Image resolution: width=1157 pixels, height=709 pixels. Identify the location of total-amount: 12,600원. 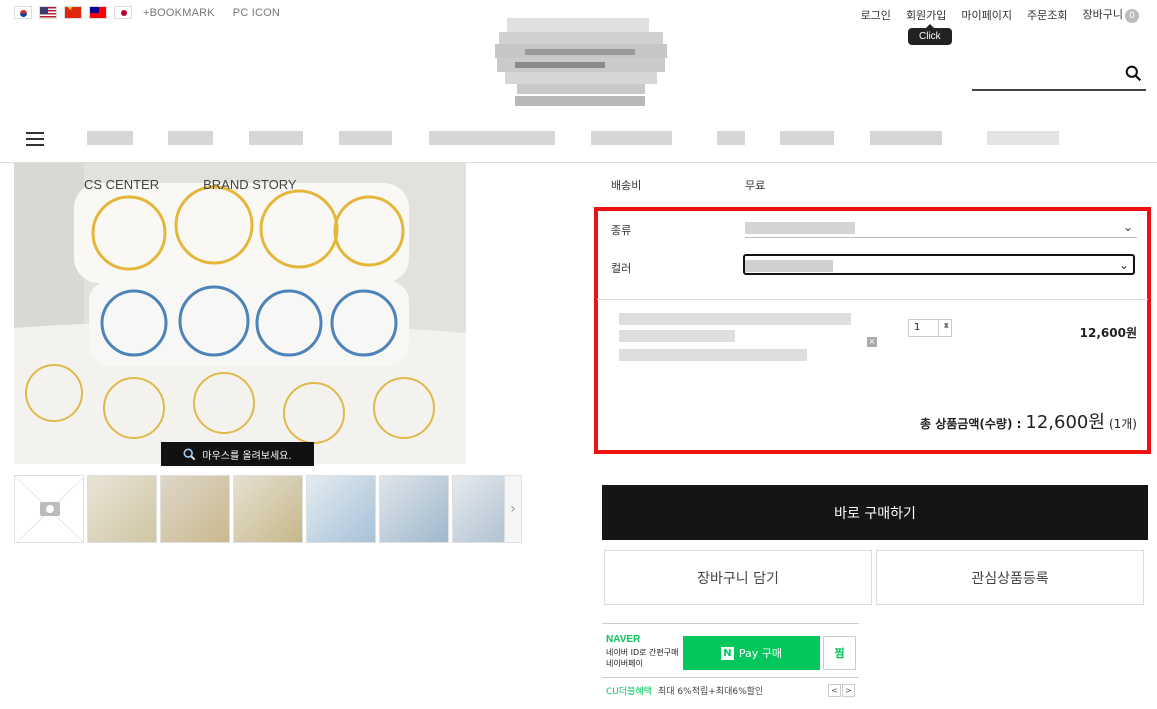
(1065, 422).